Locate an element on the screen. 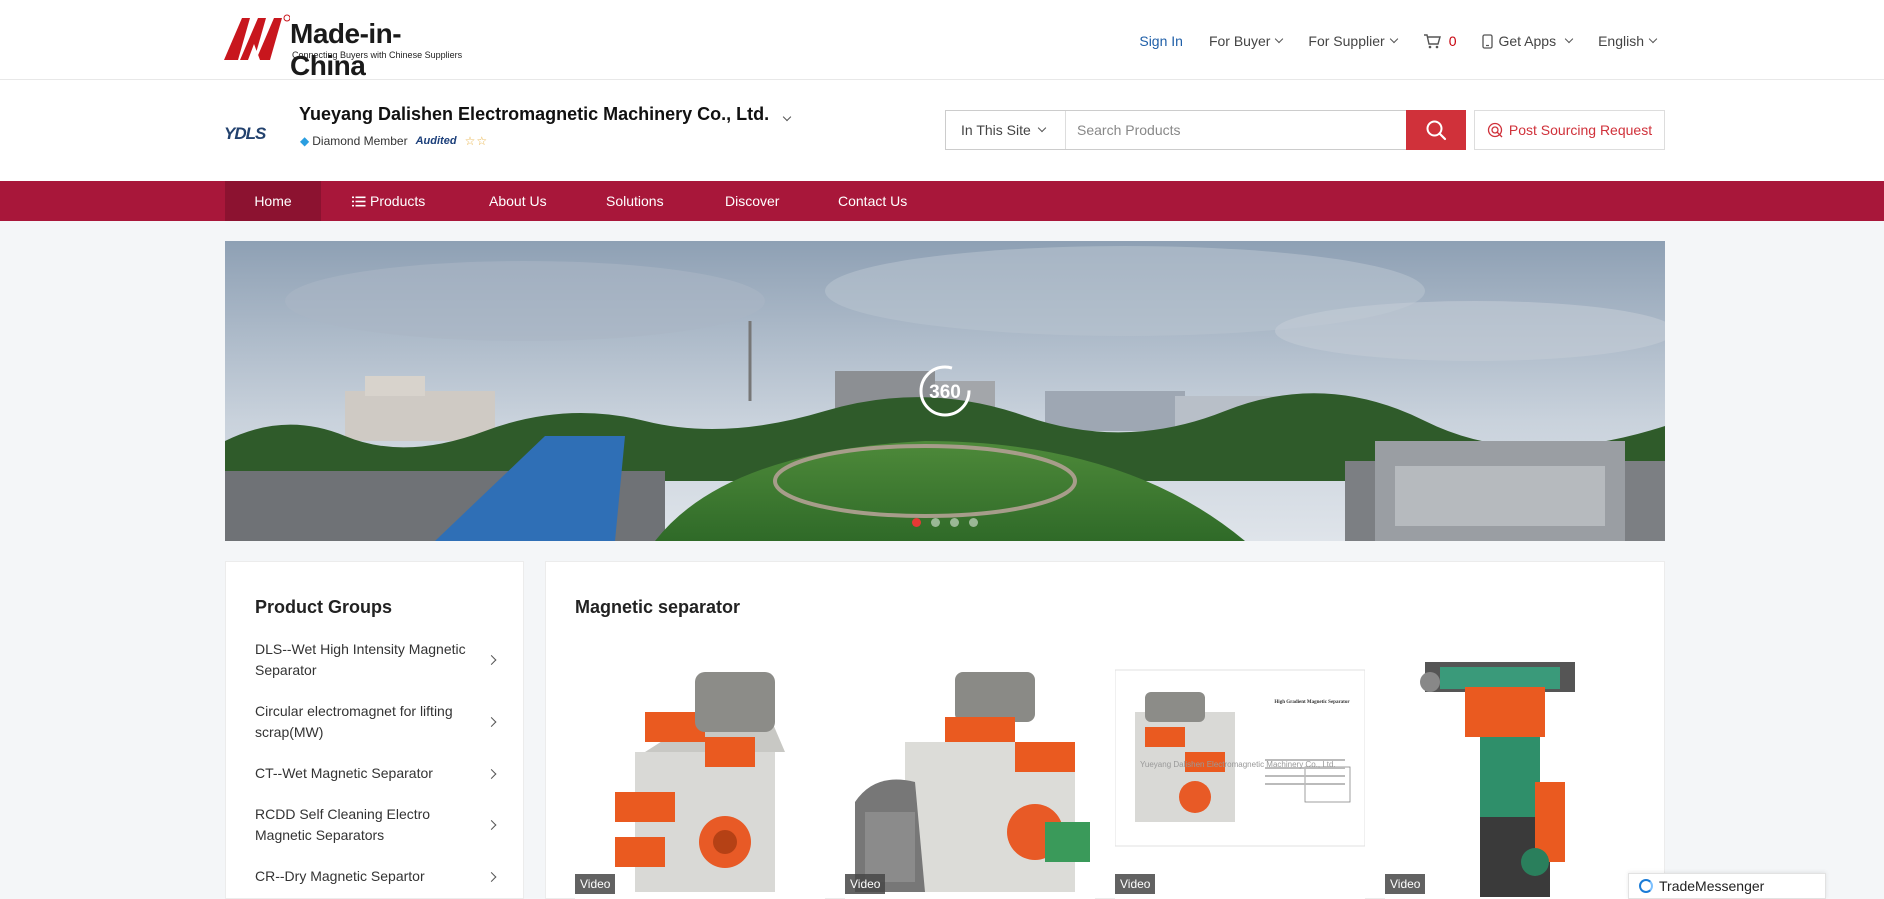 The height and width of the screenshot is (899, 1884). nav-products-label: Products is located at coordinates (398, 201).